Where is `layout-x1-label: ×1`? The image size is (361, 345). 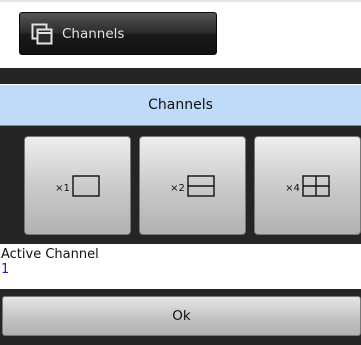 layout-x1-label: ×1 is located at coordinates (62, 188).